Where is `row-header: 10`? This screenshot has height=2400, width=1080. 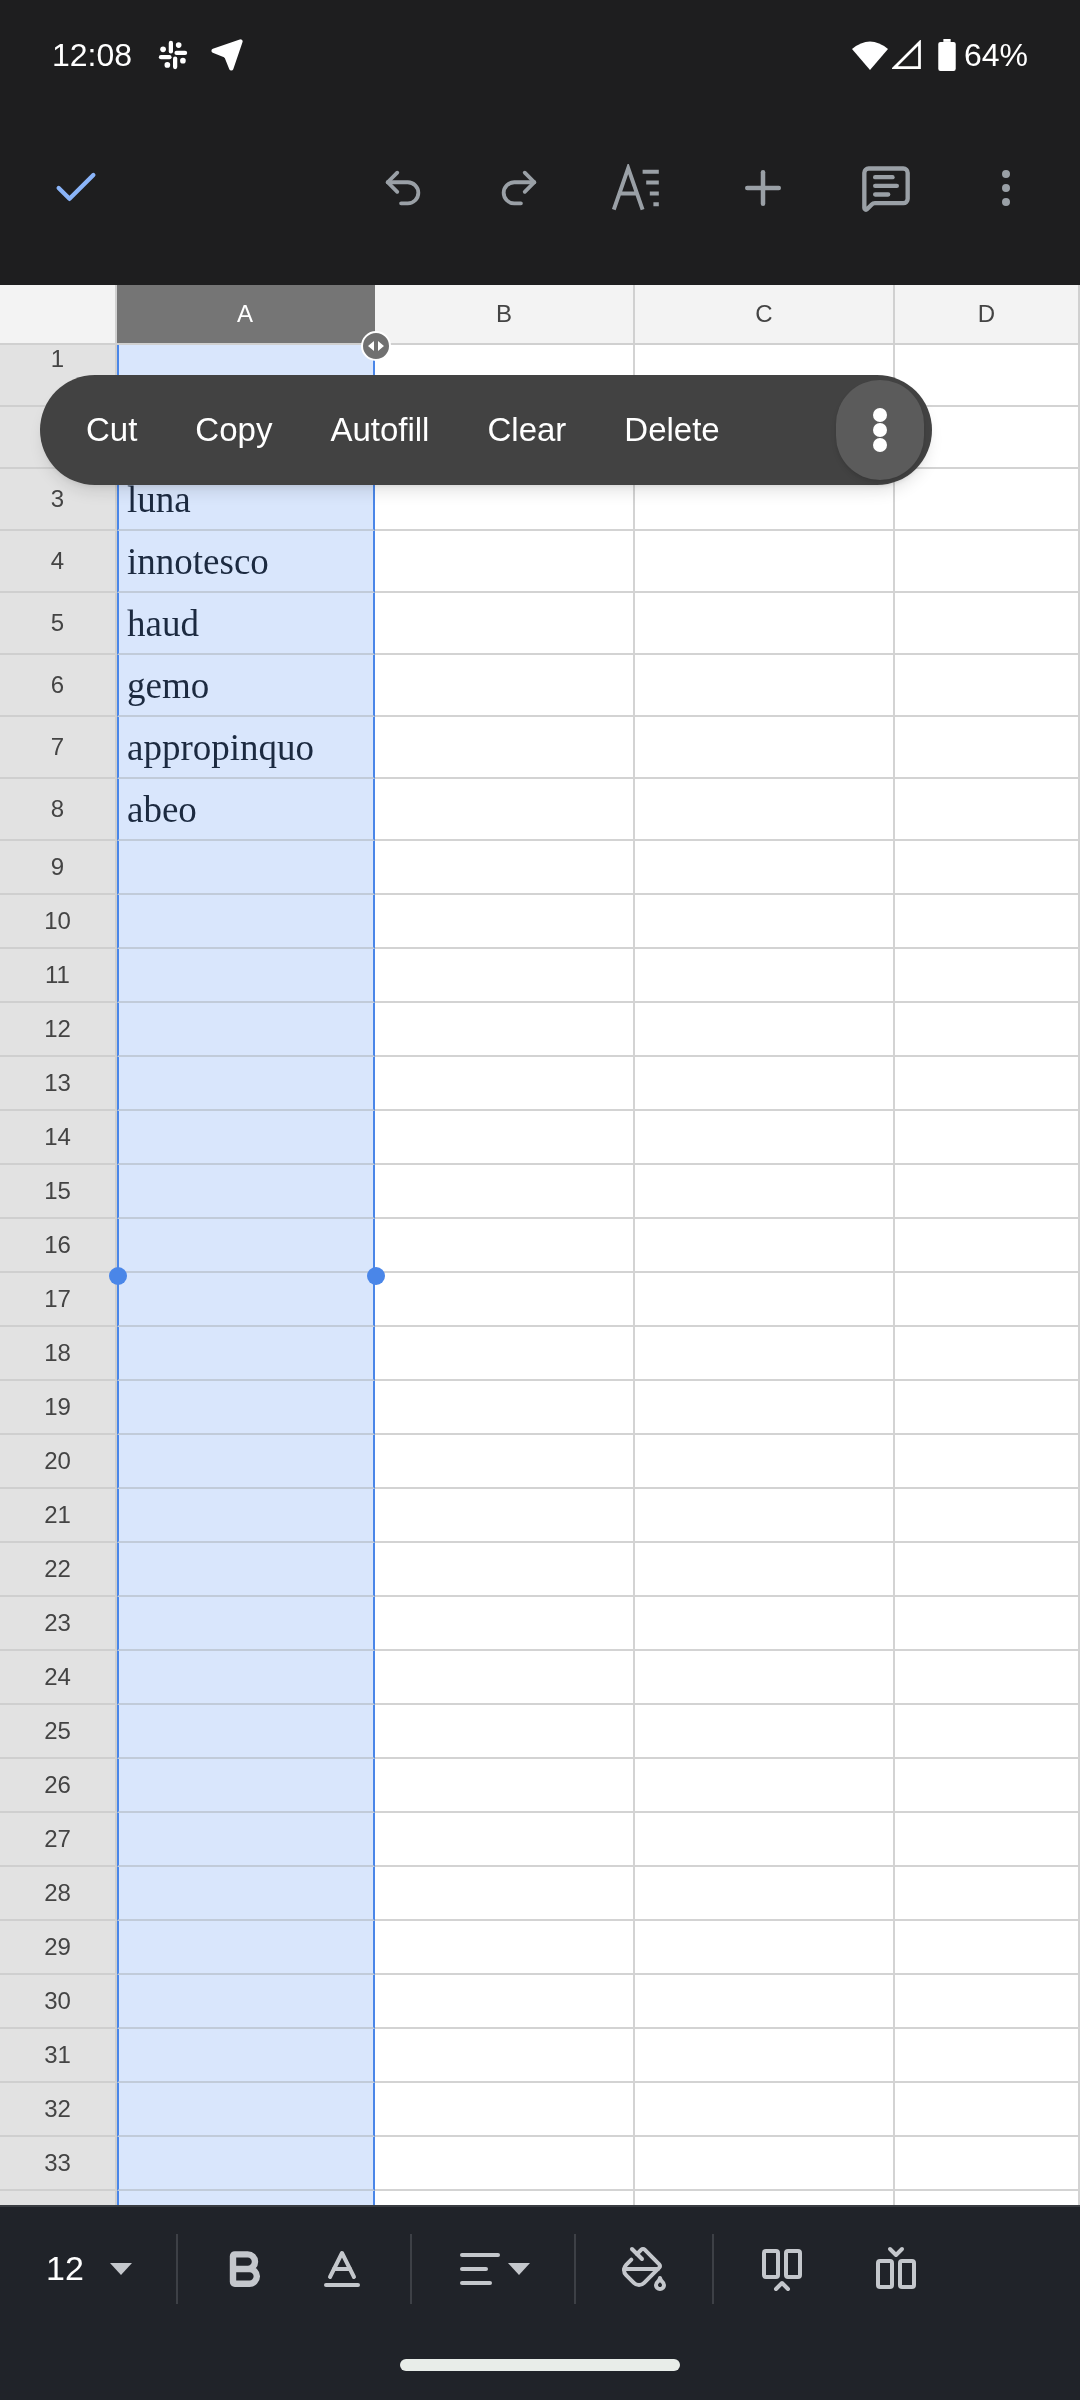 row-header: 10 is located at coordinates (58, 922).